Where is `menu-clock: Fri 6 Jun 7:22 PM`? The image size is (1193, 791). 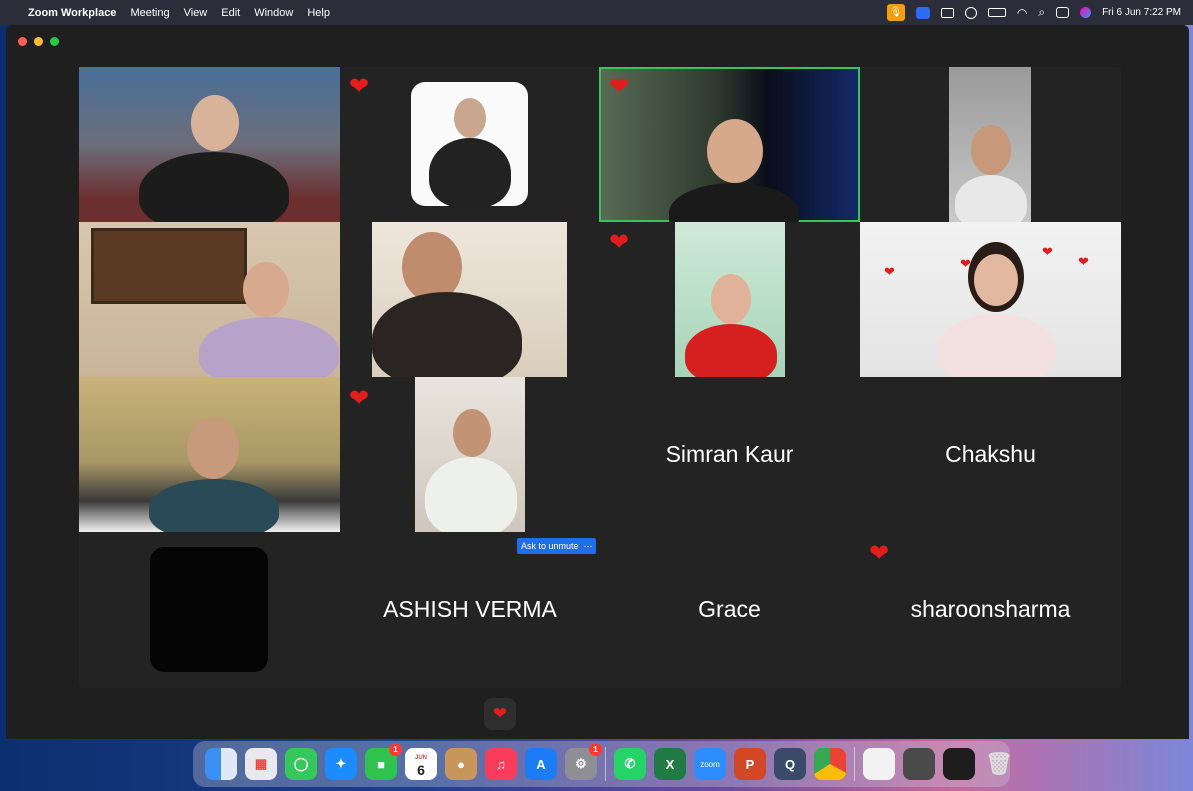
menu-clock: Fri 6 Jun 7:22 PM is located at coordinates (1141, 12).